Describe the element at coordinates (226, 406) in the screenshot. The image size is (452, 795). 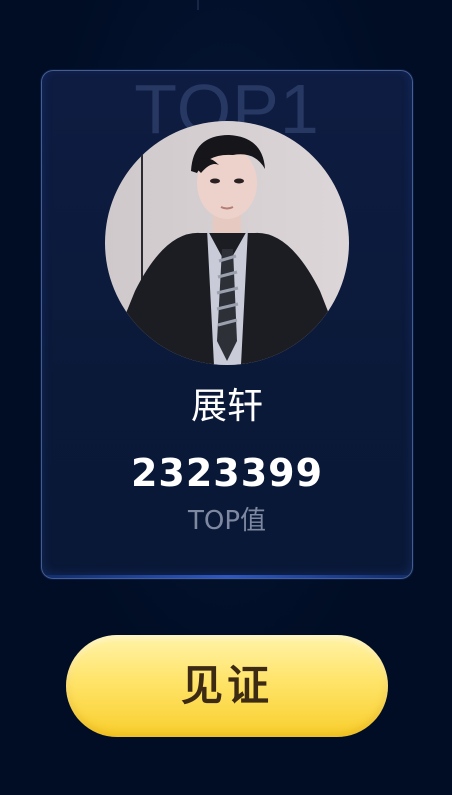
I see `person-name: 展轩` at that location.